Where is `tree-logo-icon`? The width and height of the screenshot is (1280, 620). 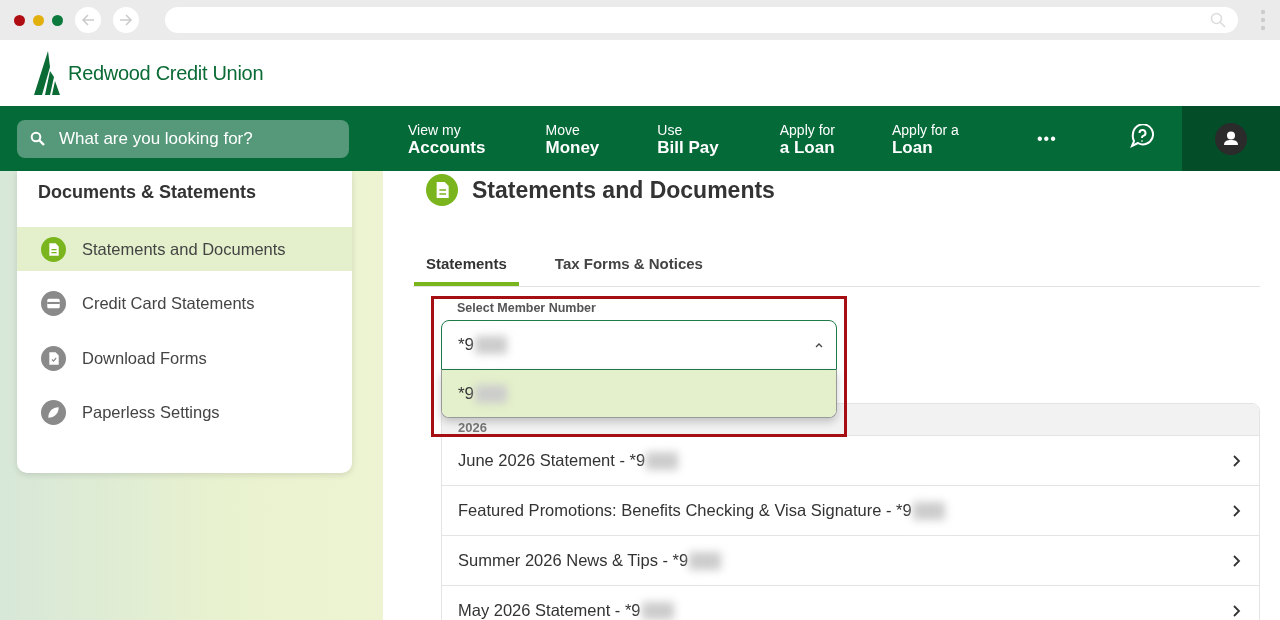 tree-logo-icon is located at coordinates (48, 73).